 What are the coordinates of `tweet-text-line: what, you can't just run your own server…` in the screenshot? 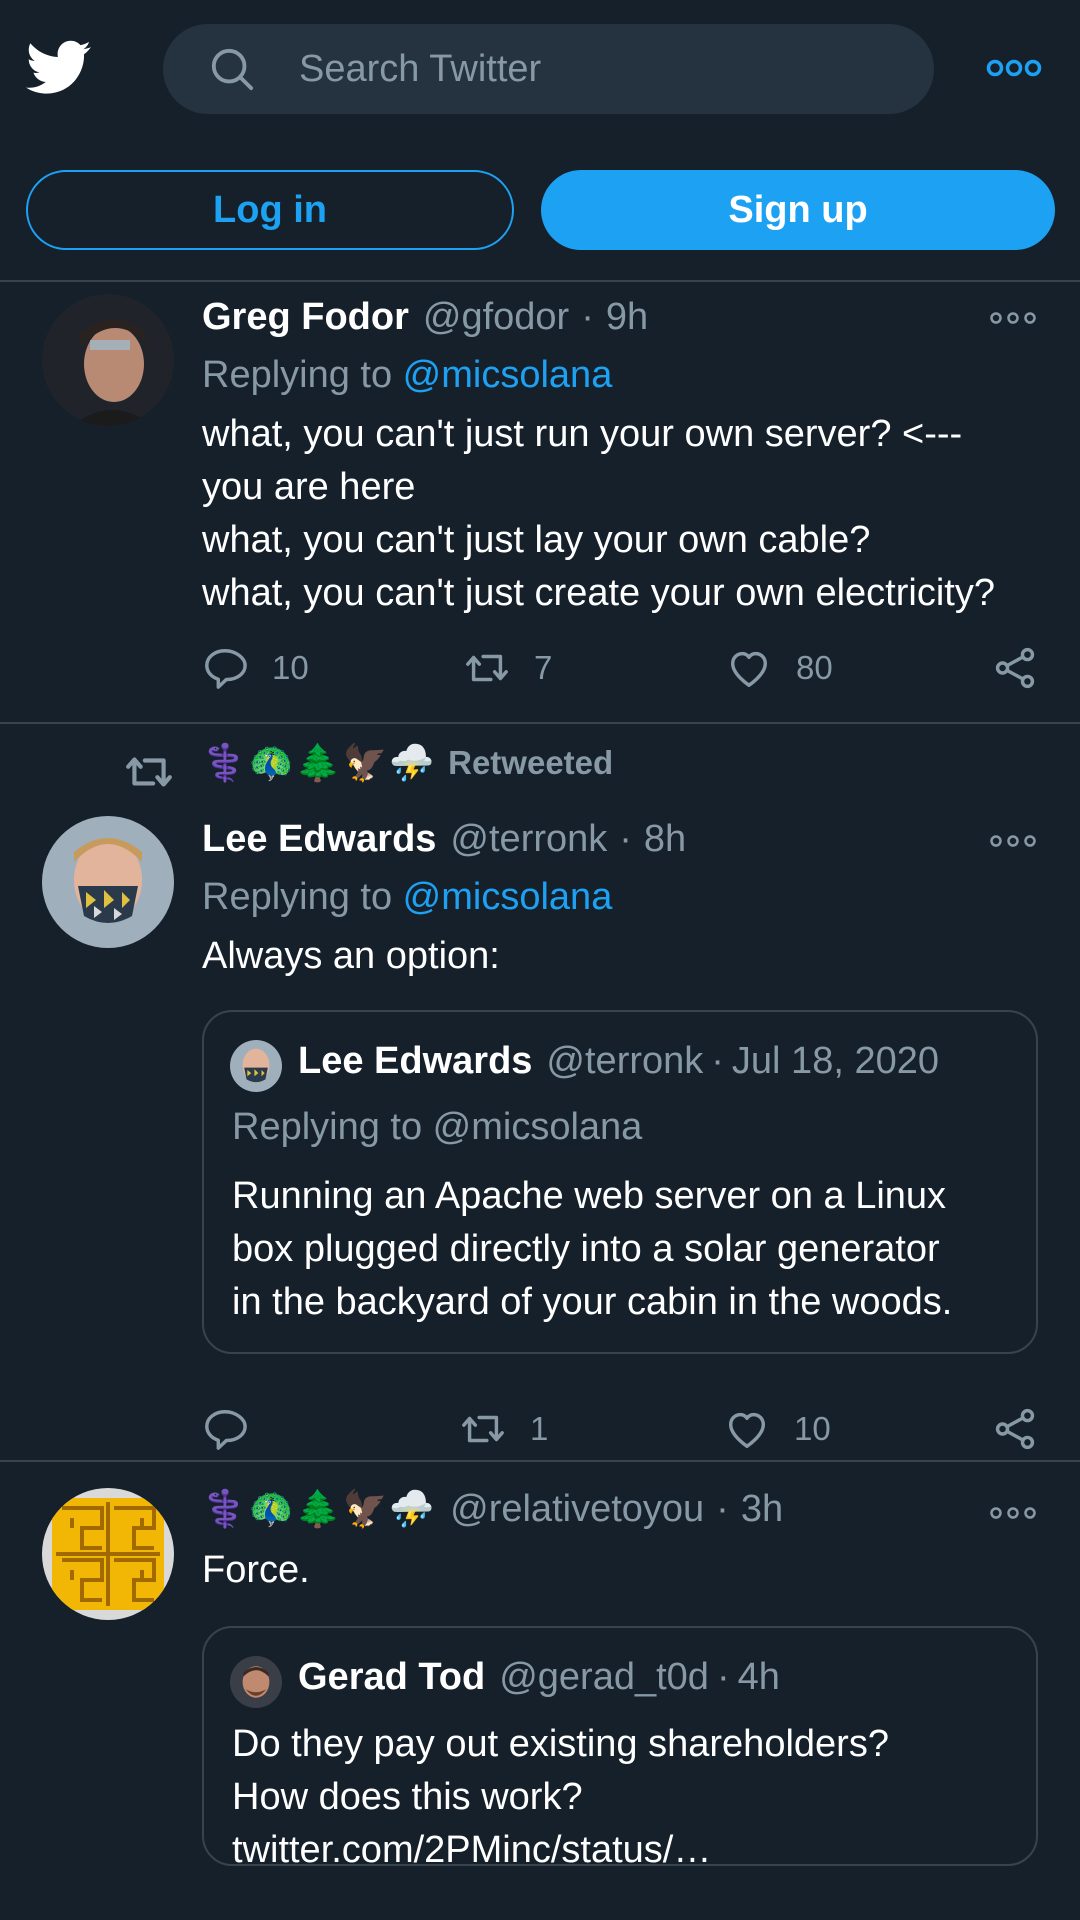 It's located at (582, 434).